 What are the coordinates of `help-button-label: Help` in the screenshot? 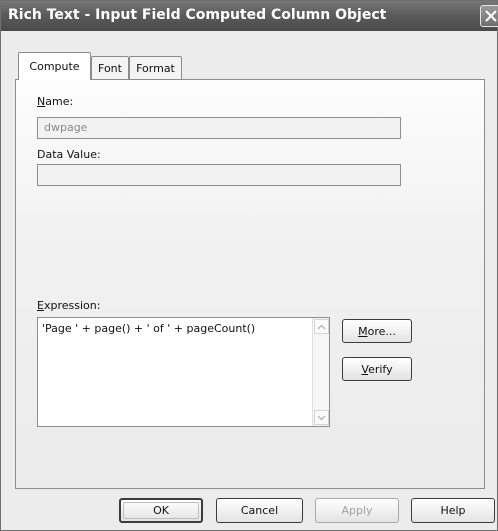 It's located at (453, 510).